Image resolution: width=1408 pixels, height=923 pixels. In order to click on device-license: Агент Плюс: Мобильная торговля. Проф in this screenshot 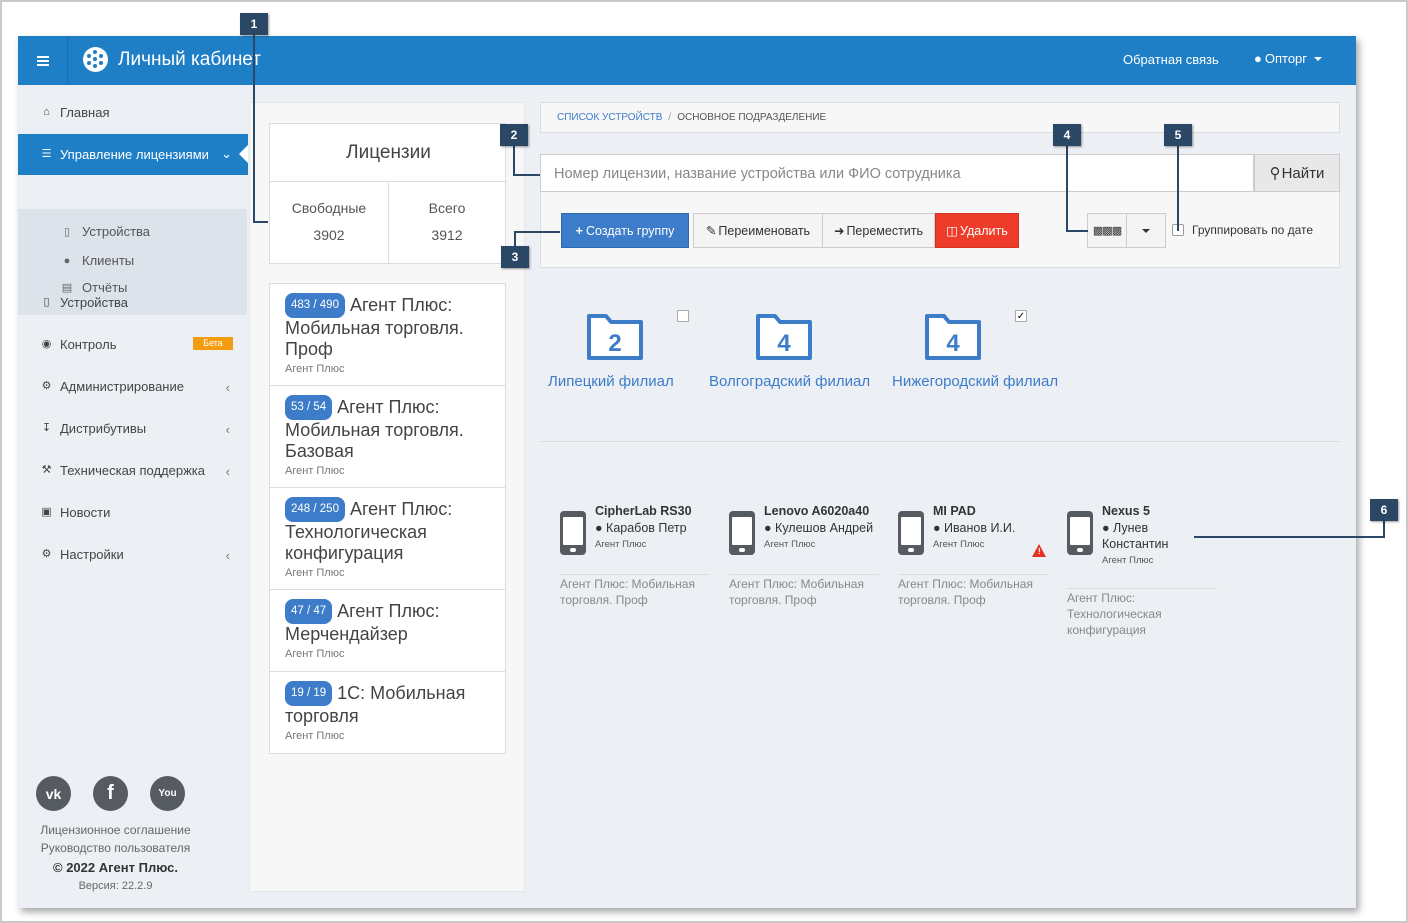, I will do `click(965, 592)`.